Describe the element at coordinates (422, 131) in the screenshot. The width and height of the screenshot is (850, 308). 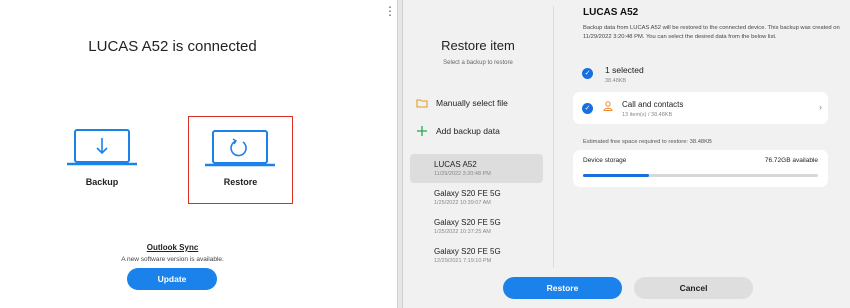
I see `plus-icon` at that location.